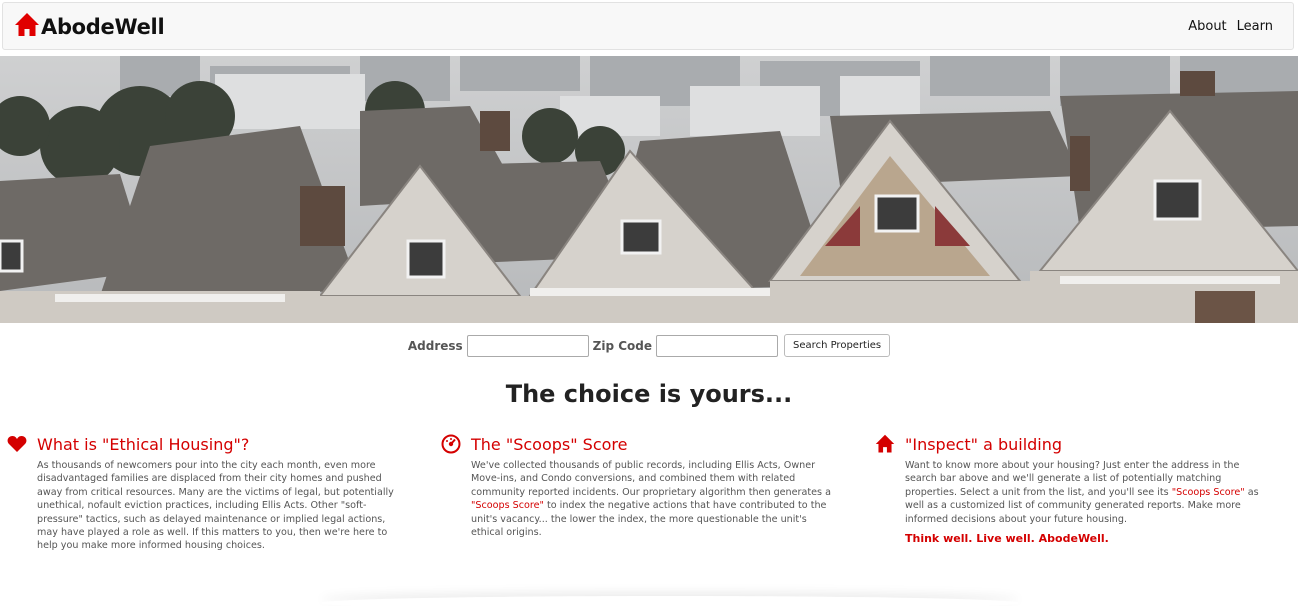  What do you see at coordinates (837, 345) in the screenshot?
I see `search-properties-button: Search Properties` at bounding box center [837, 345].